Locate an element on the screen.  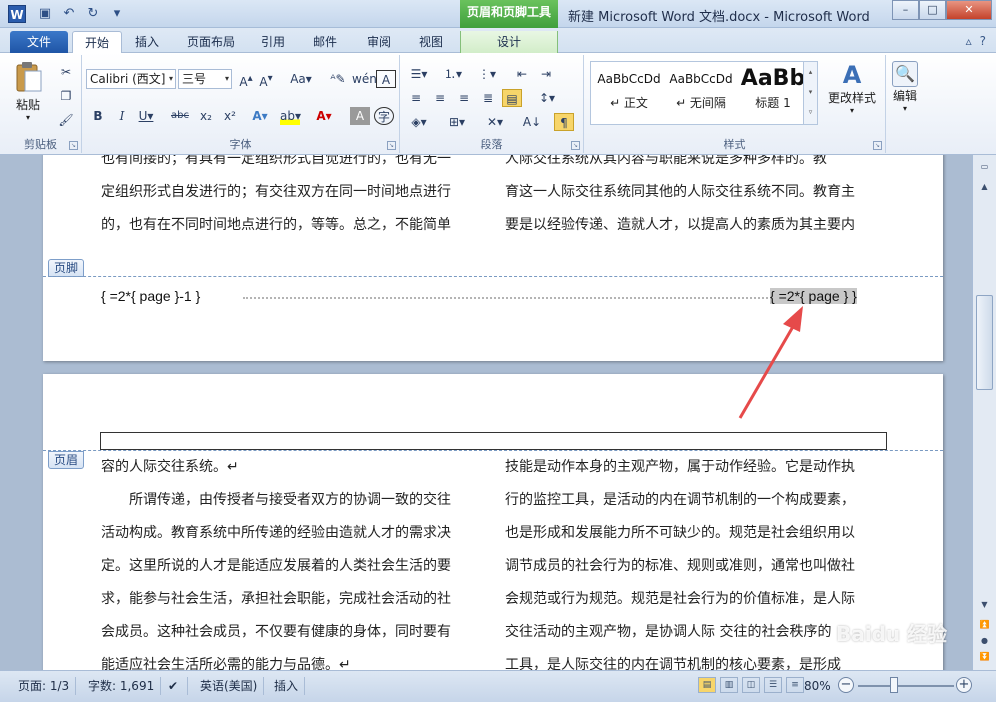
tab-review: 审阅 is located at coordinates (379, 42).